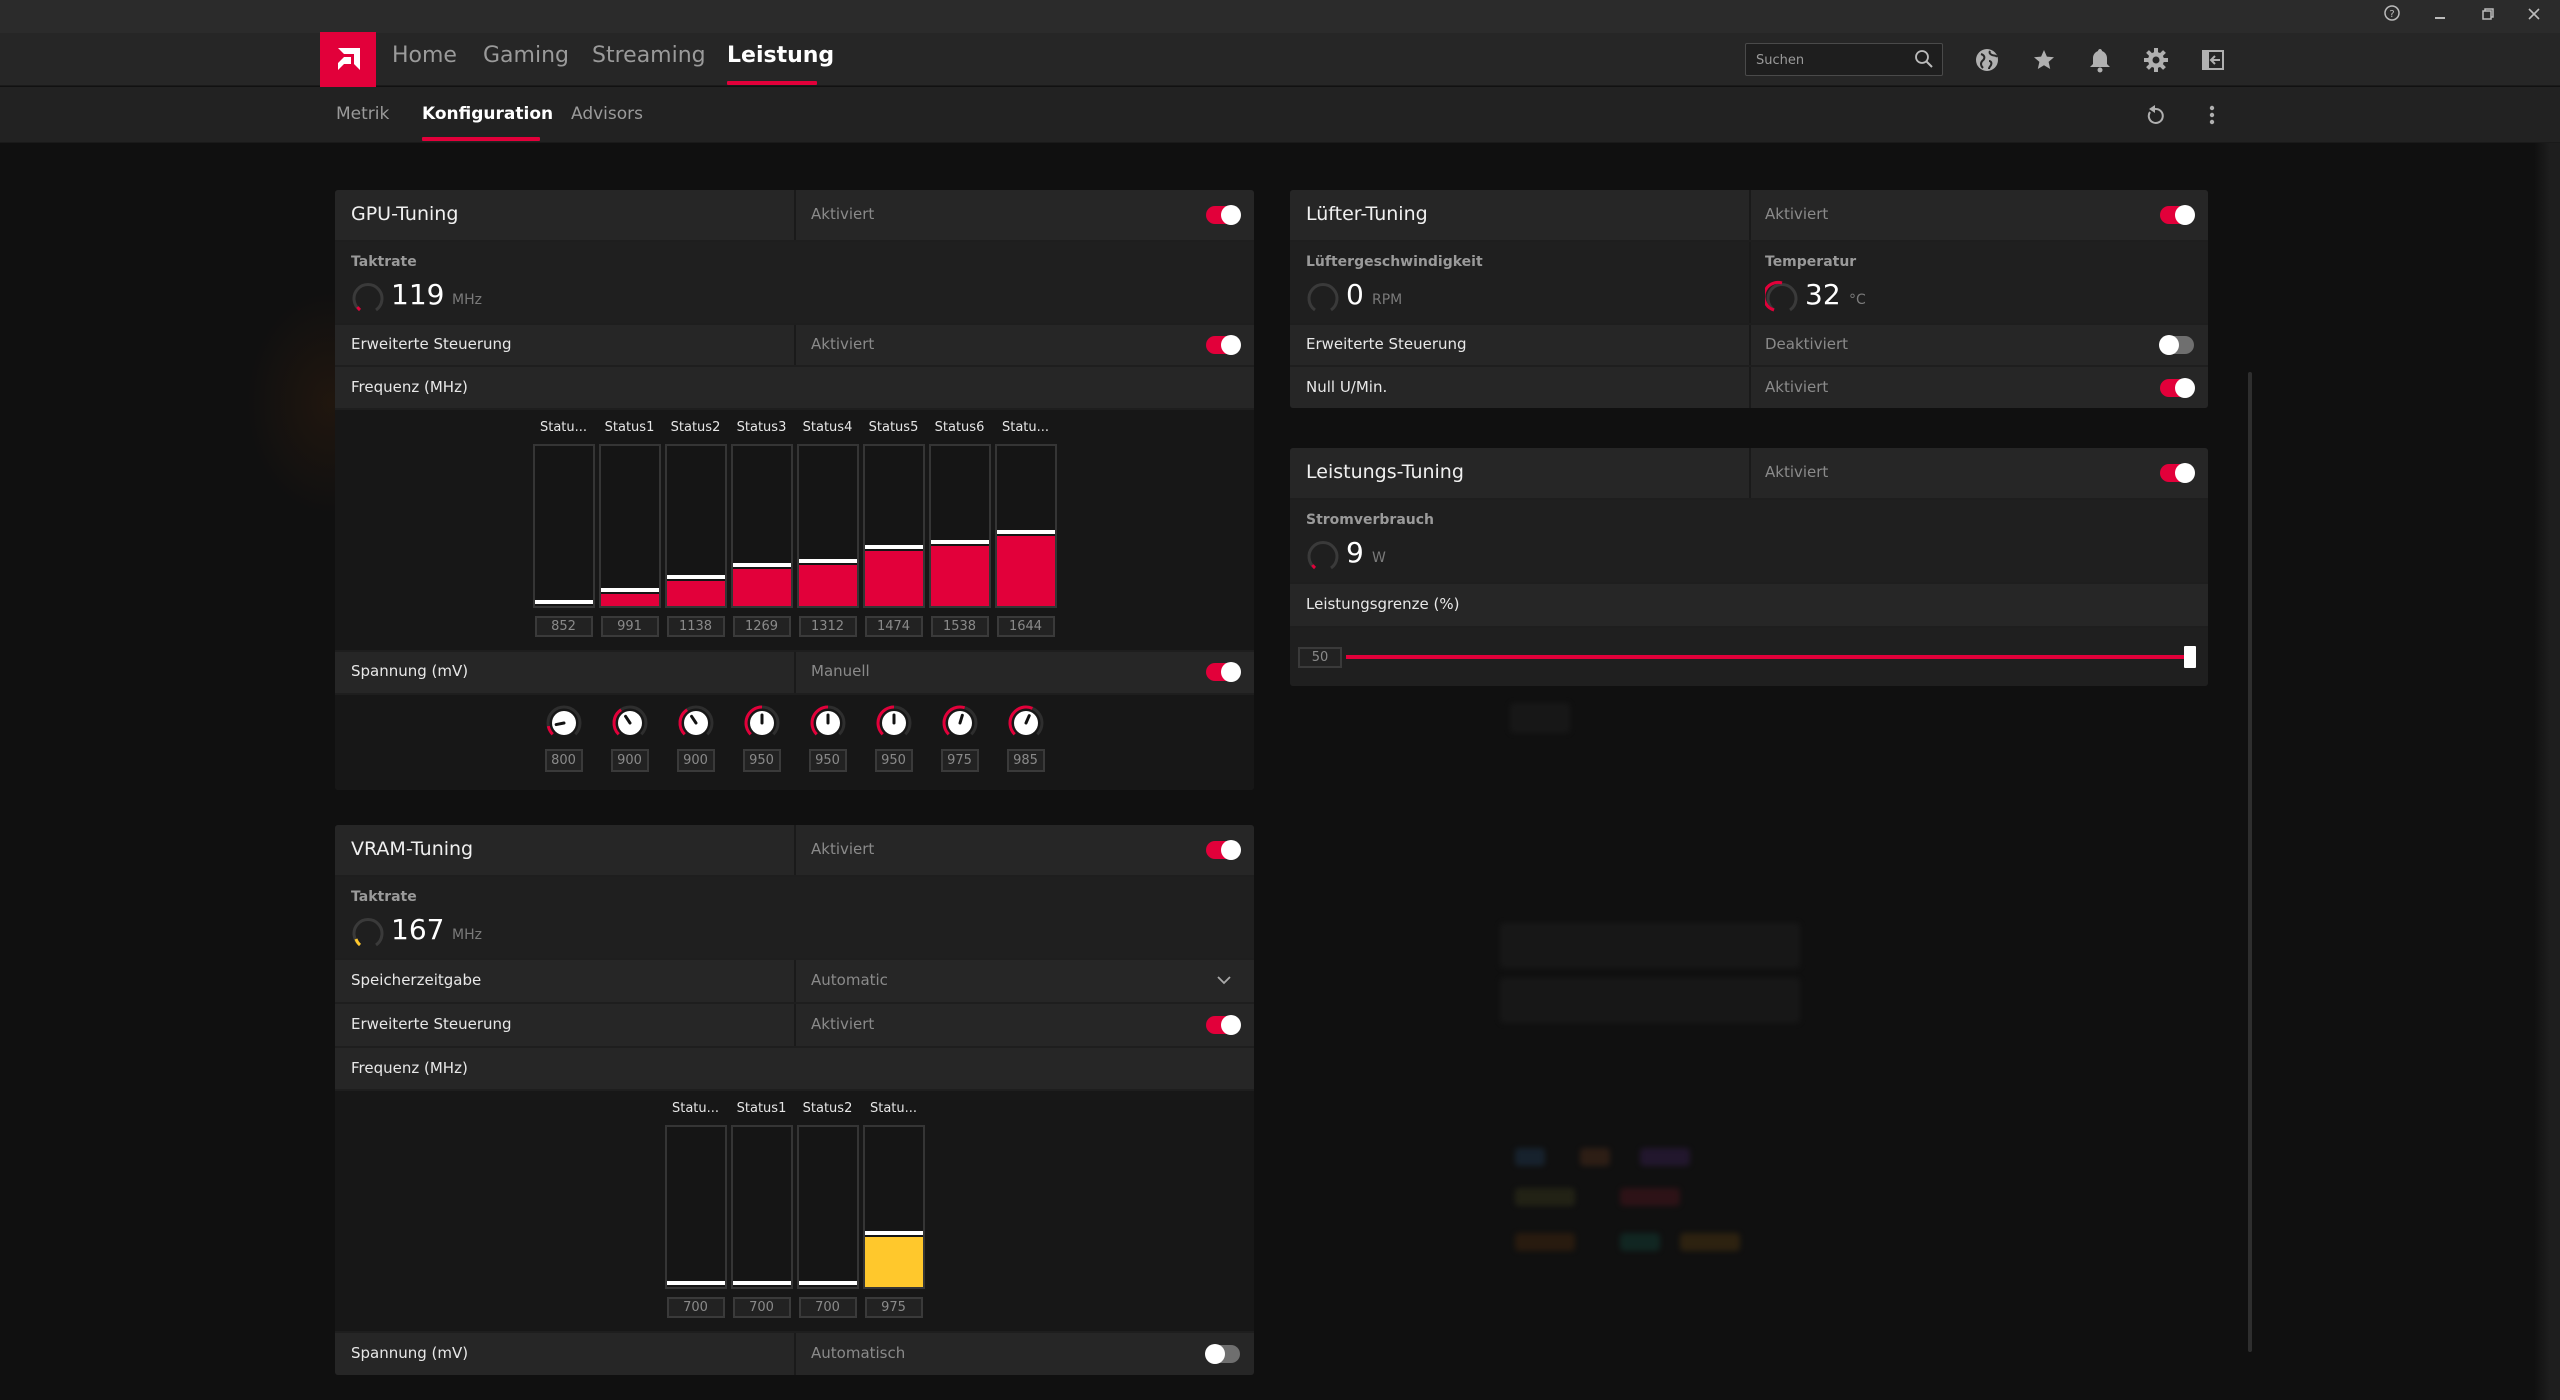  What do you see at coordinates (1025, 626) in the screenshot?
I see `gpu-frequency-value-input: 1644` at bounding box center [1025, 626].